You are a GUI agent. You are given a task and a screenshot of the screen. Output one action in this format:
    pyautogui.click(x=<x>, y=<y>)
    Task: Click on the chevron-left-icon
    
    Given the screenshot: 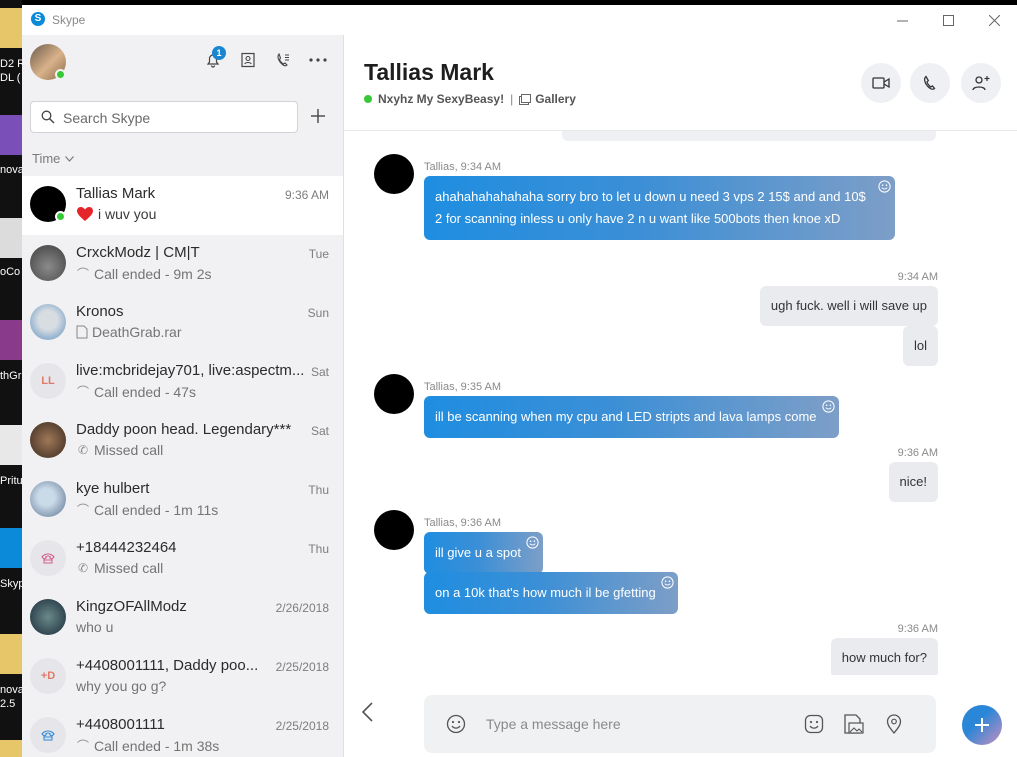 What is the action you would take?
    pyautogui.click(x=367, y=712)
    